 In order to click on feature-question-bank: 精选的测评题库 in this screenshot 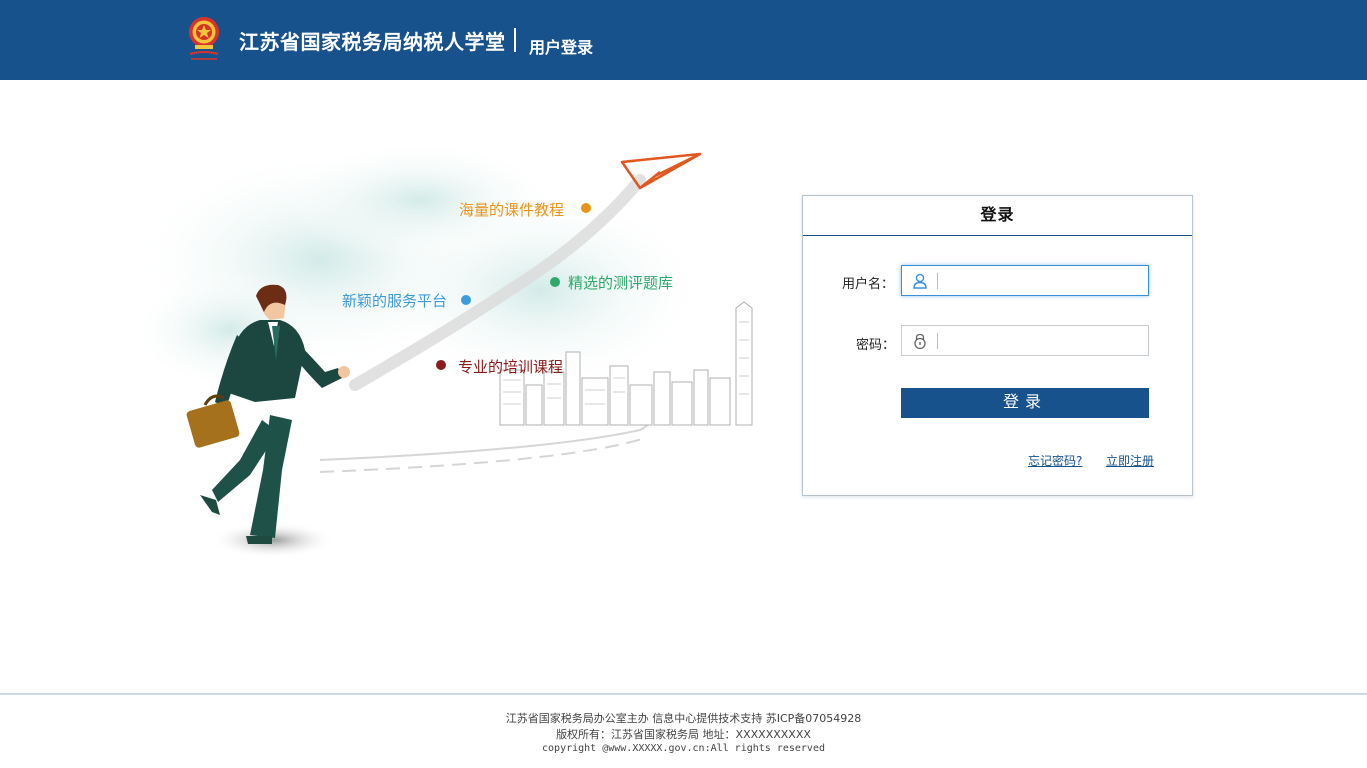, I will do `click(621, 283)`.